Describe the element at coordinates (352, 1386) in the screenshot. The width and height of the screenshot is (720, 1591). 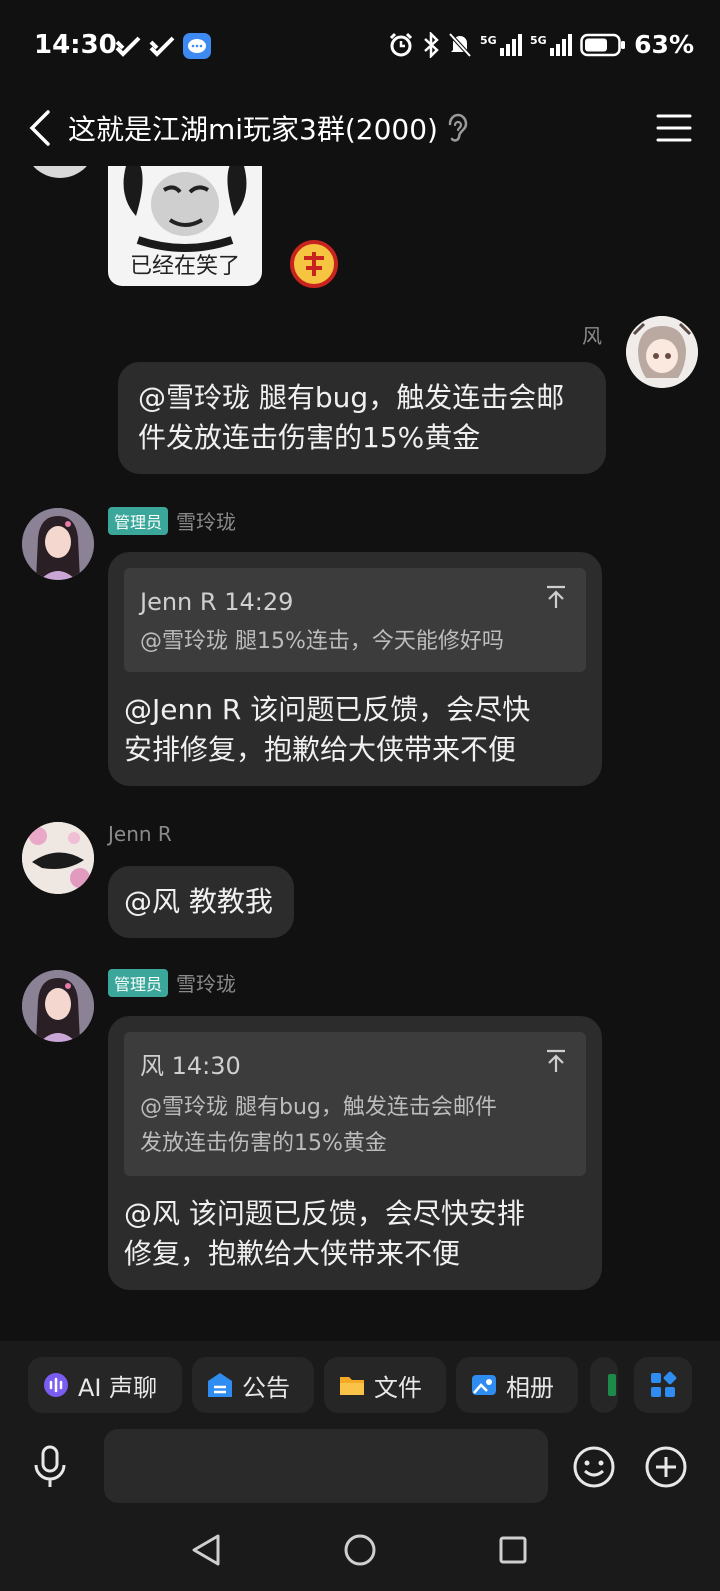
I see `folder-icon` at that location.